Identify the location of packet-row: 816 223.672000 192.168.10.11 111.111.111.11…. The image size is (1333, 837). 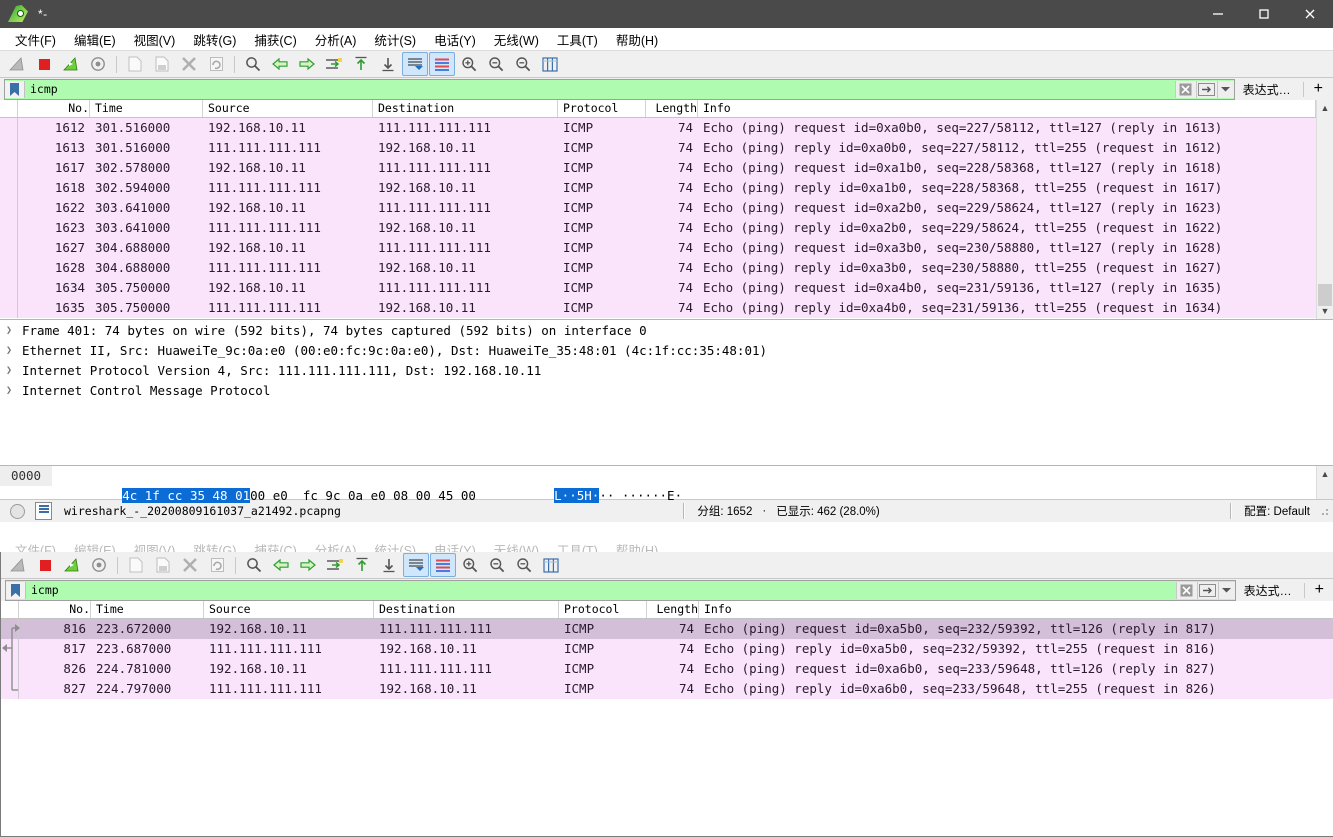
(667, 629).